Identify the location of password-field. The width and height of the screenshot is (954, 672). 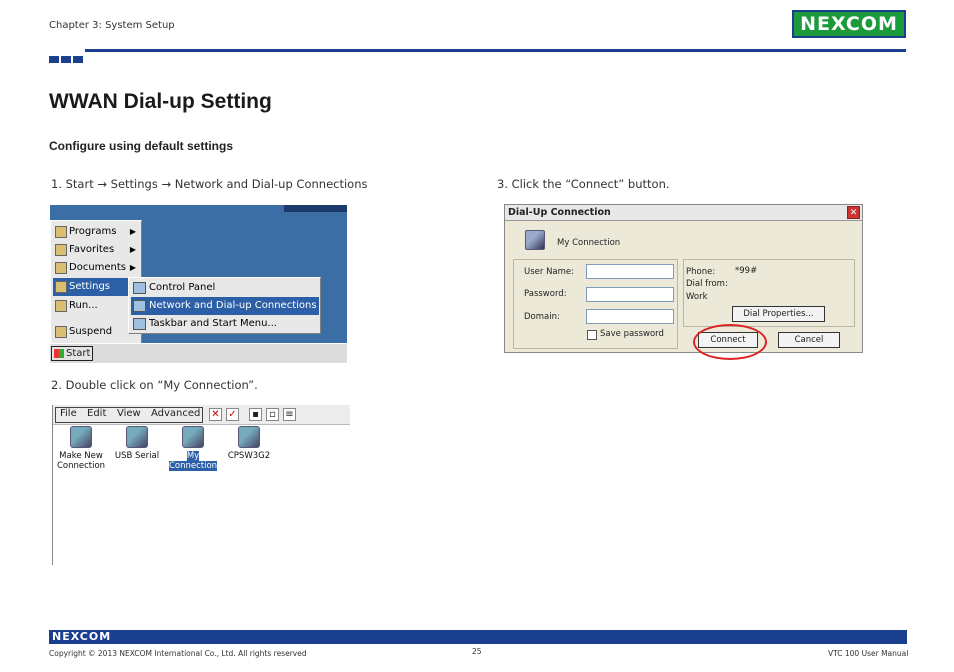
(630, 294).